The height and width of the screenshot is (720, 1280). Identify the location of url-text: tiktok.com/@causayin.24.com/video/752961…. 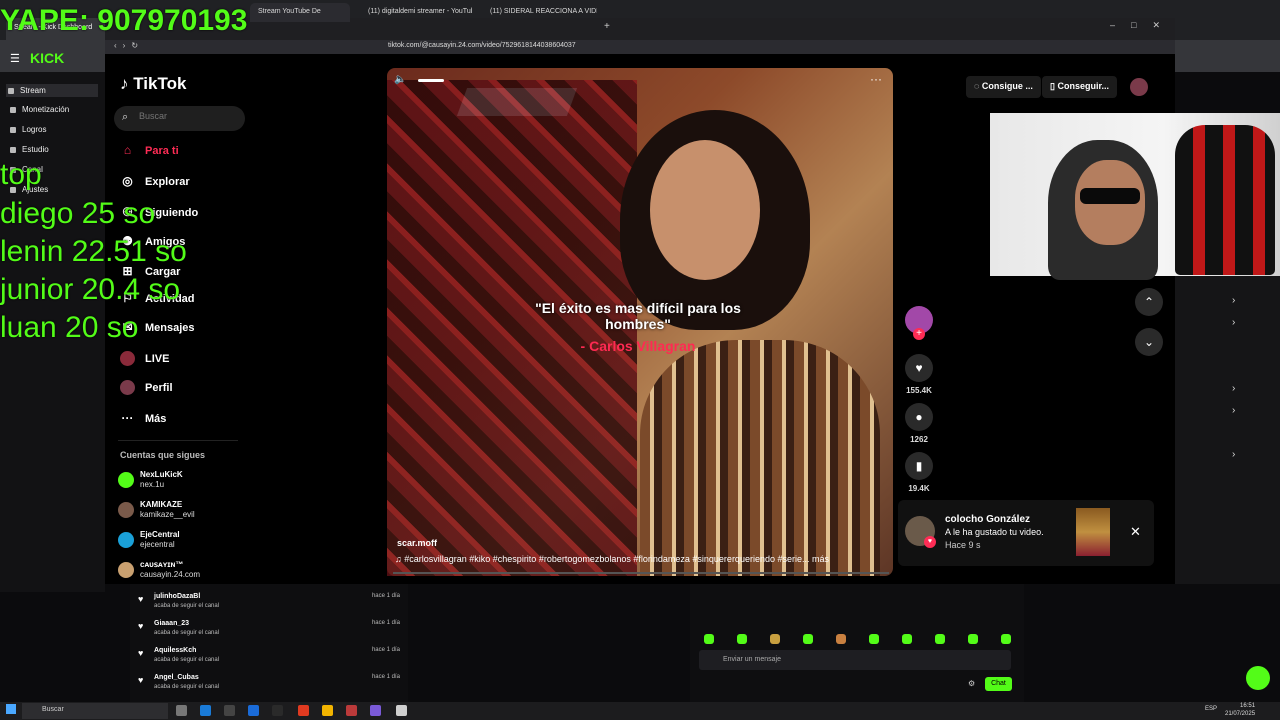
(482, 45).